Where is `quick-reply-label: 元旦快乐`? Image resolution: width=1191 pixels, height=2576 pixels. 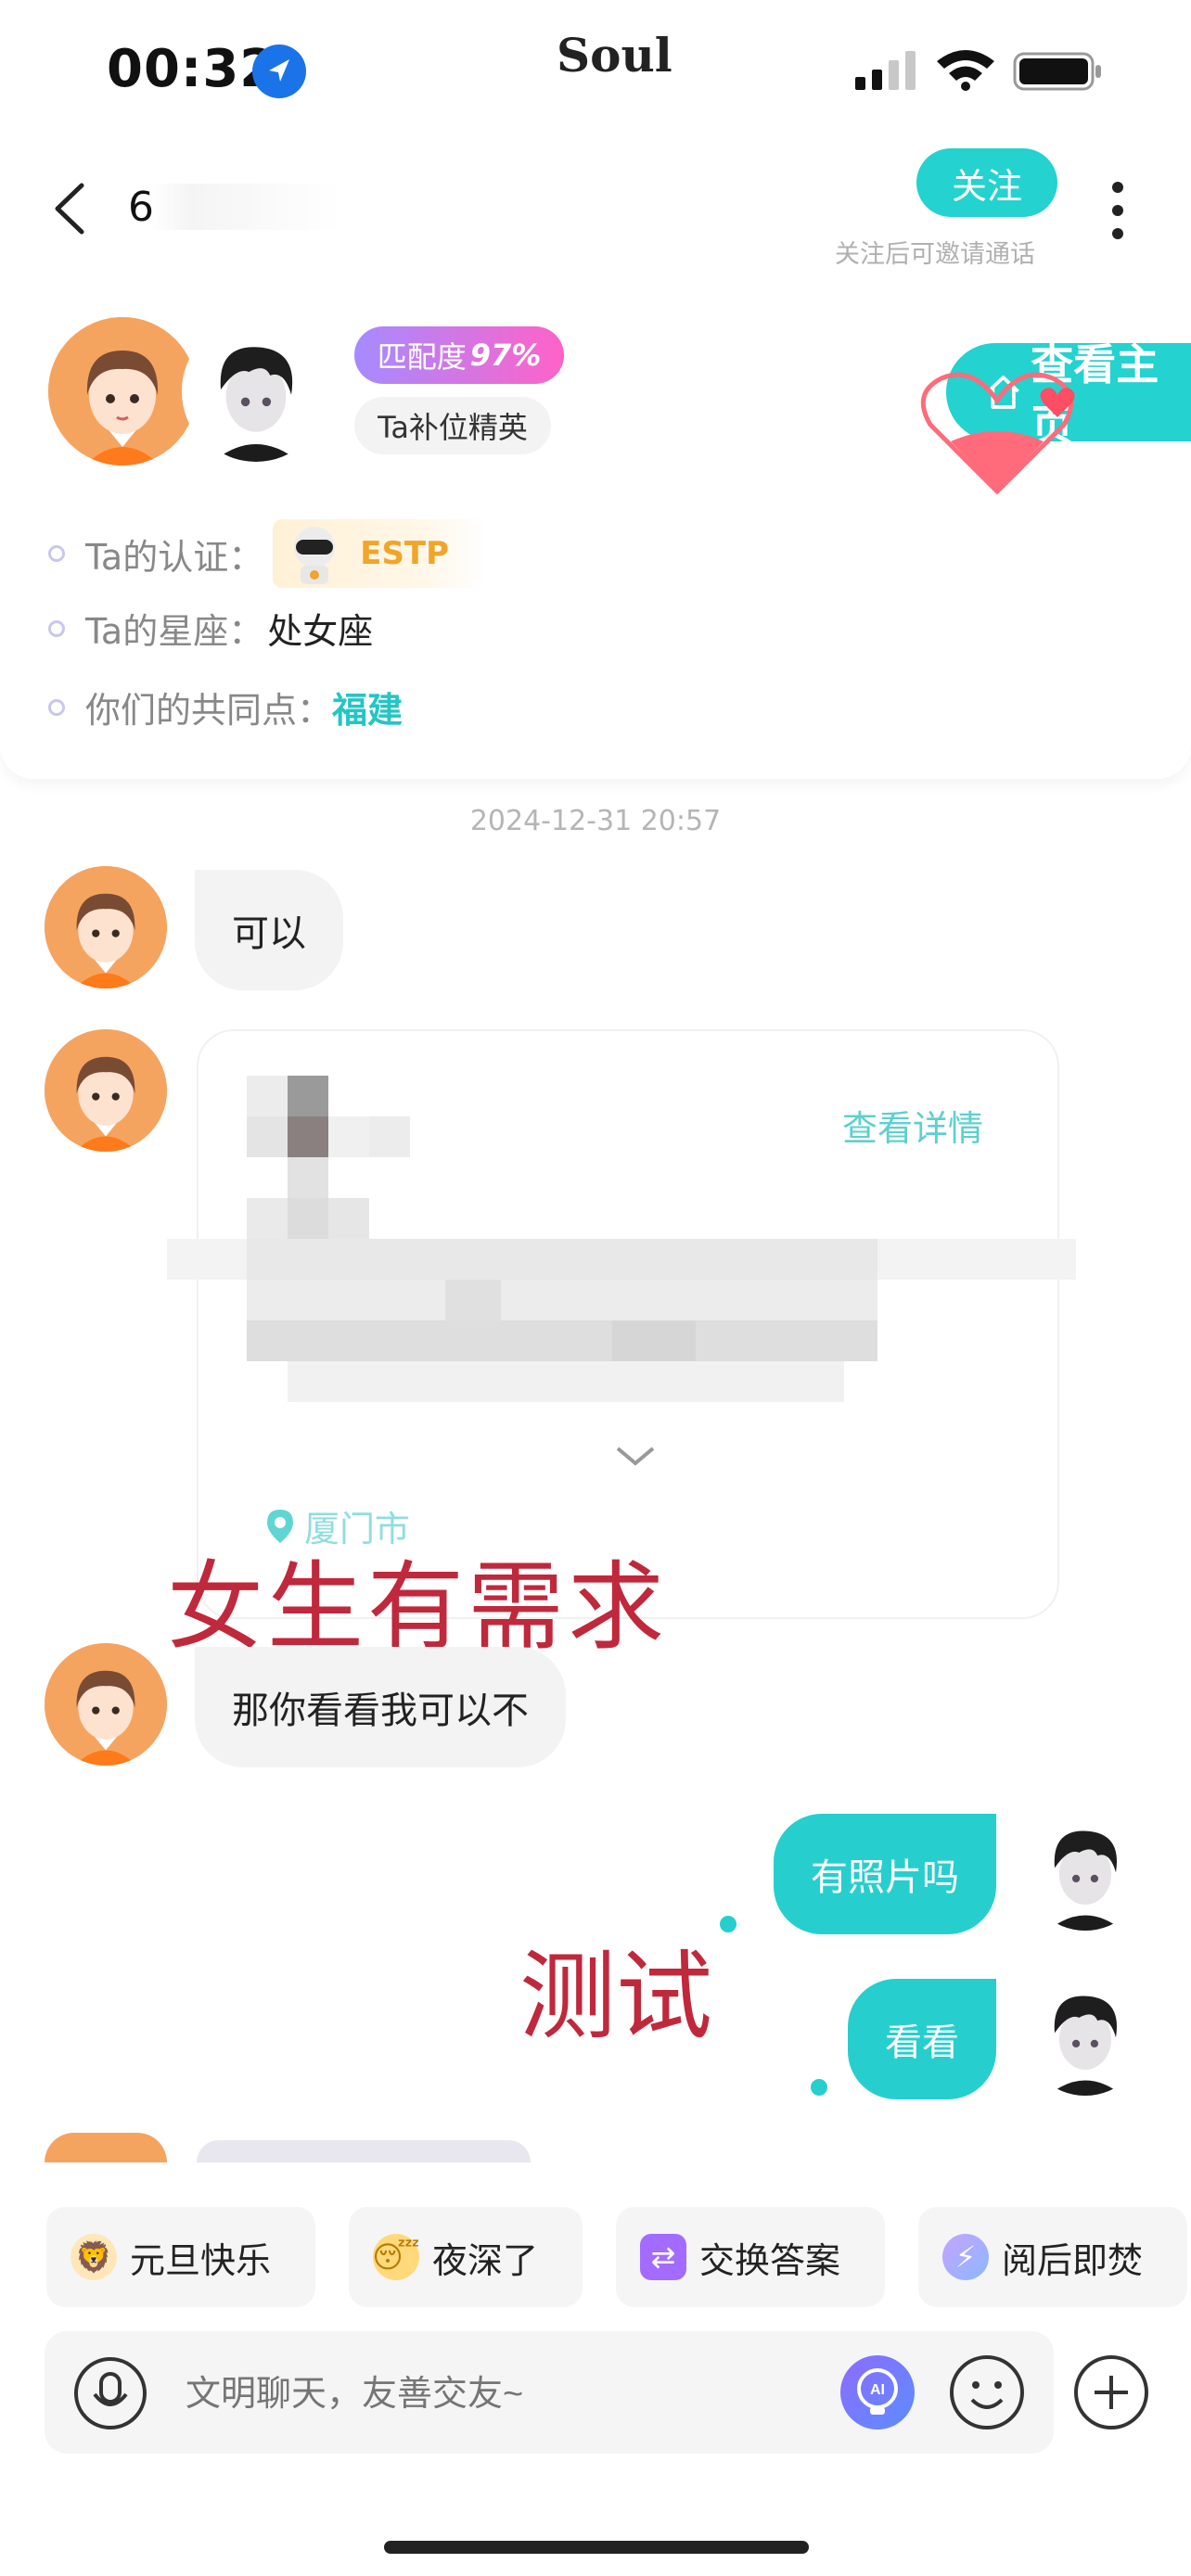 quick-reply-label: 元旦快乐 is located at coordinates (201, 2260).